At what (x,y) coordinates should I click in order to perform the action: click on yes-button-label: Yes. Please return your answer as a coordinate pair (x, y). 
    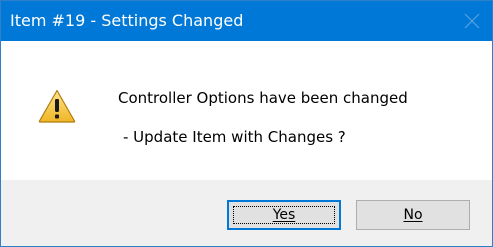
    Looking at the image, I should click on (284, 215).